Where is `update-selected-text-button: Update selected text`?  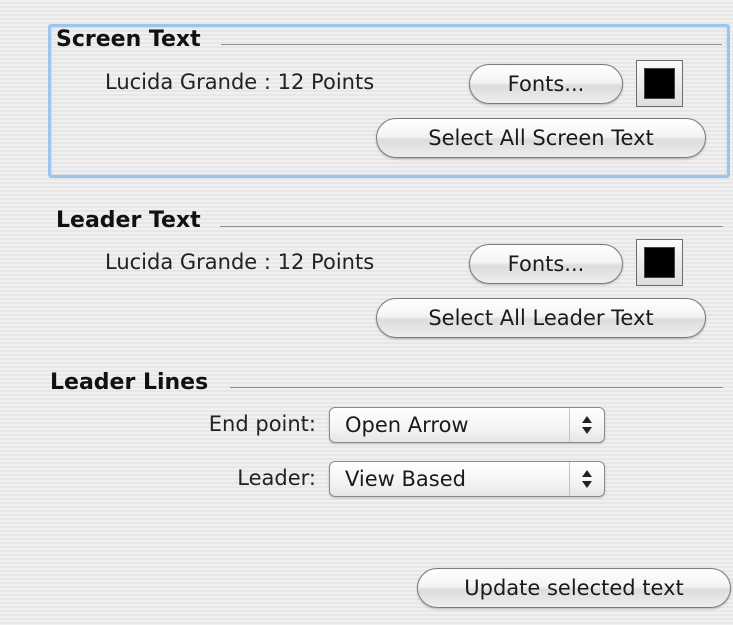
update-selected-text-button: Update selected text is located at coordinates (574, 588).